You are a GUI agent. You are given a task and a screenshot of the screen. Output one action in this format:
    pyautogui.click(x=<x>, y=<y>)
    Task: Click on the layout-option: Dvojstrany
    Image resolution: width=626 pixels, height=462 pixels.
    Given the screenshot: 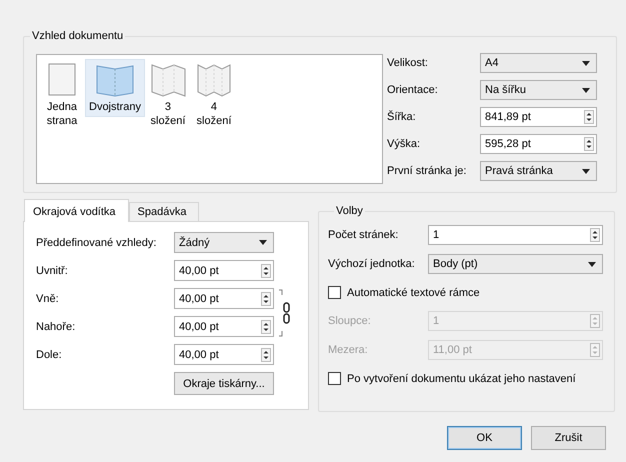 What is the action you would take?
    pyautogui.click(x=115, y=88)
    